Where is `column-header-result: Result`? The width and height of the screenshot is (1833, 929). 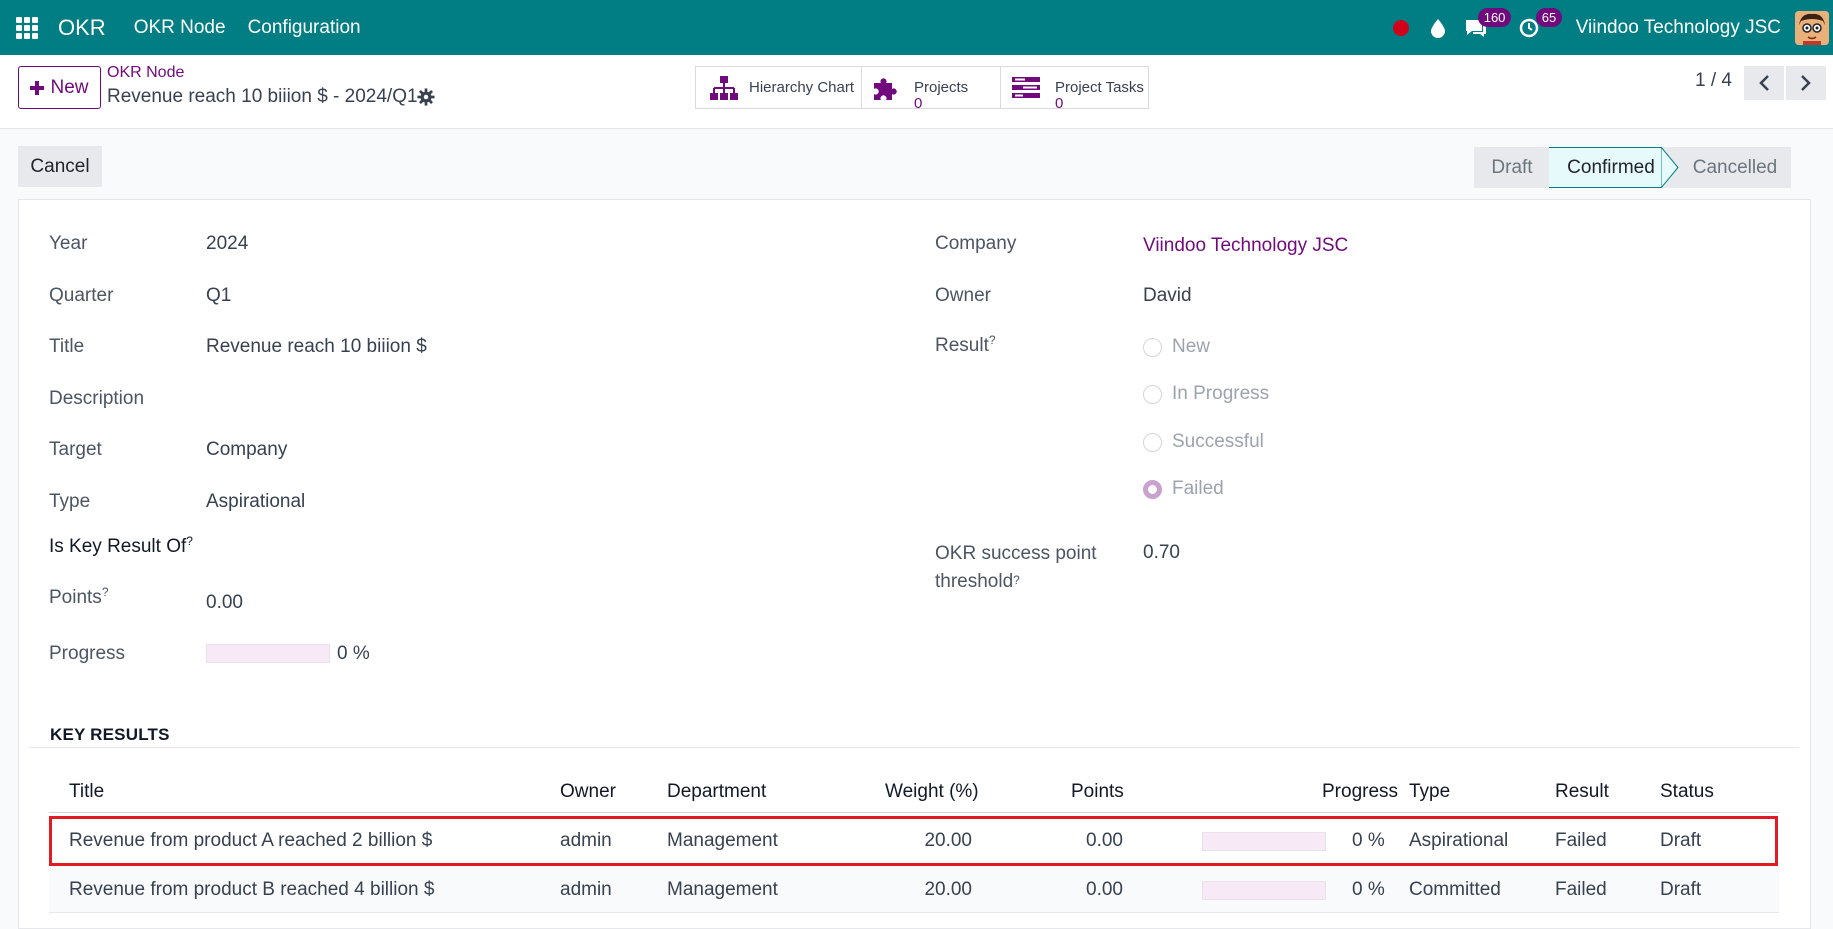
column-header-result: Result is located at coordinates (1582, 792).